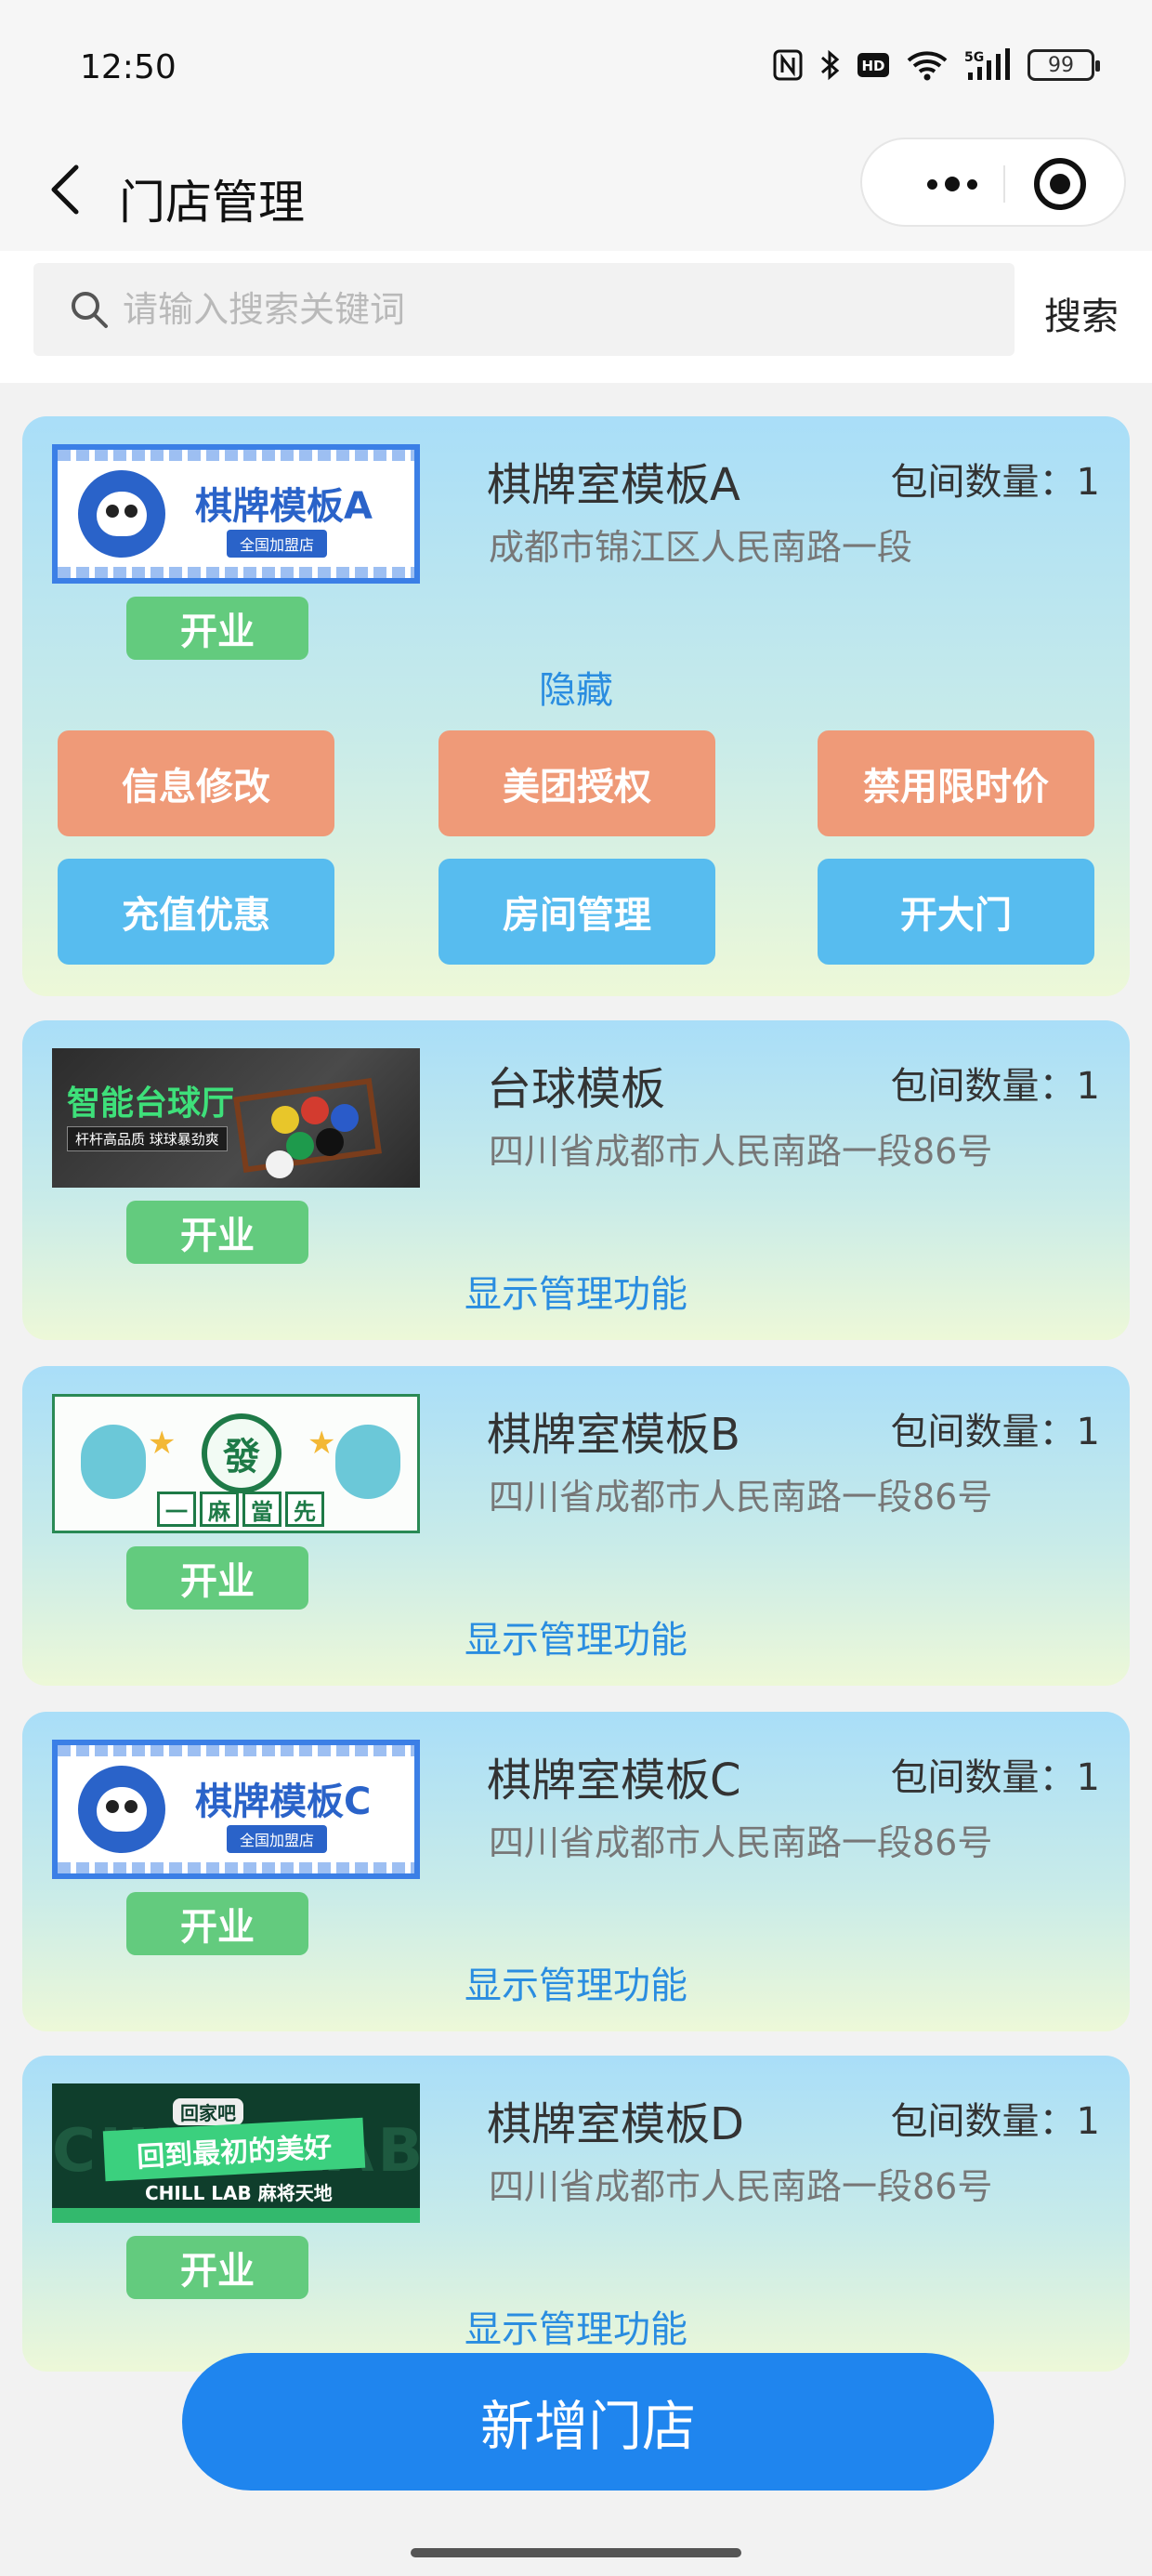 This screenshot has height=2576, width=1152. What do you see at coordinates (576, 190) in the screenshot?
I see `nav-bar: 门店管理` at bounding box center [576, 190].